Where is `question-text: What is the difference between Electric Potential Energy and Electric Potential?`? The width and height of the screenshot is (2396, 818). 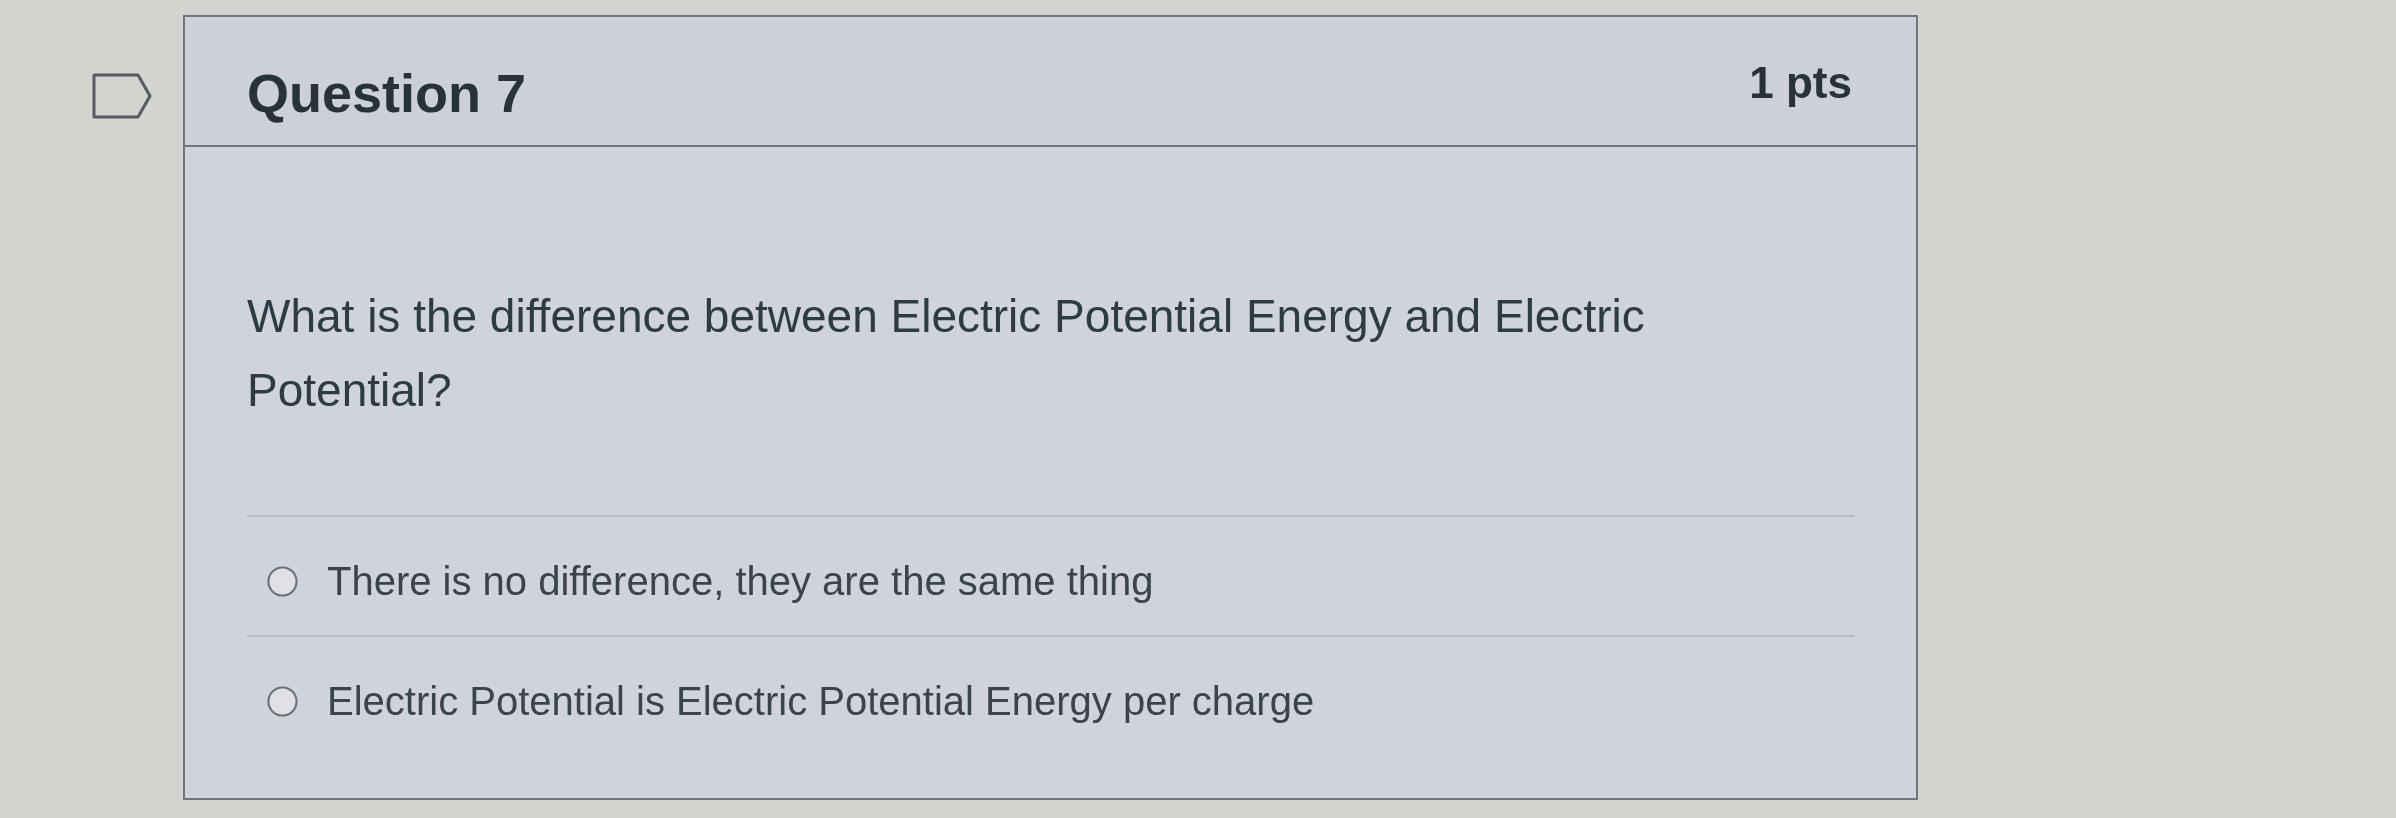 question-text: What is the difference between Electric Potential Energy and Electric Potential? is located at coordinates (946, 353).